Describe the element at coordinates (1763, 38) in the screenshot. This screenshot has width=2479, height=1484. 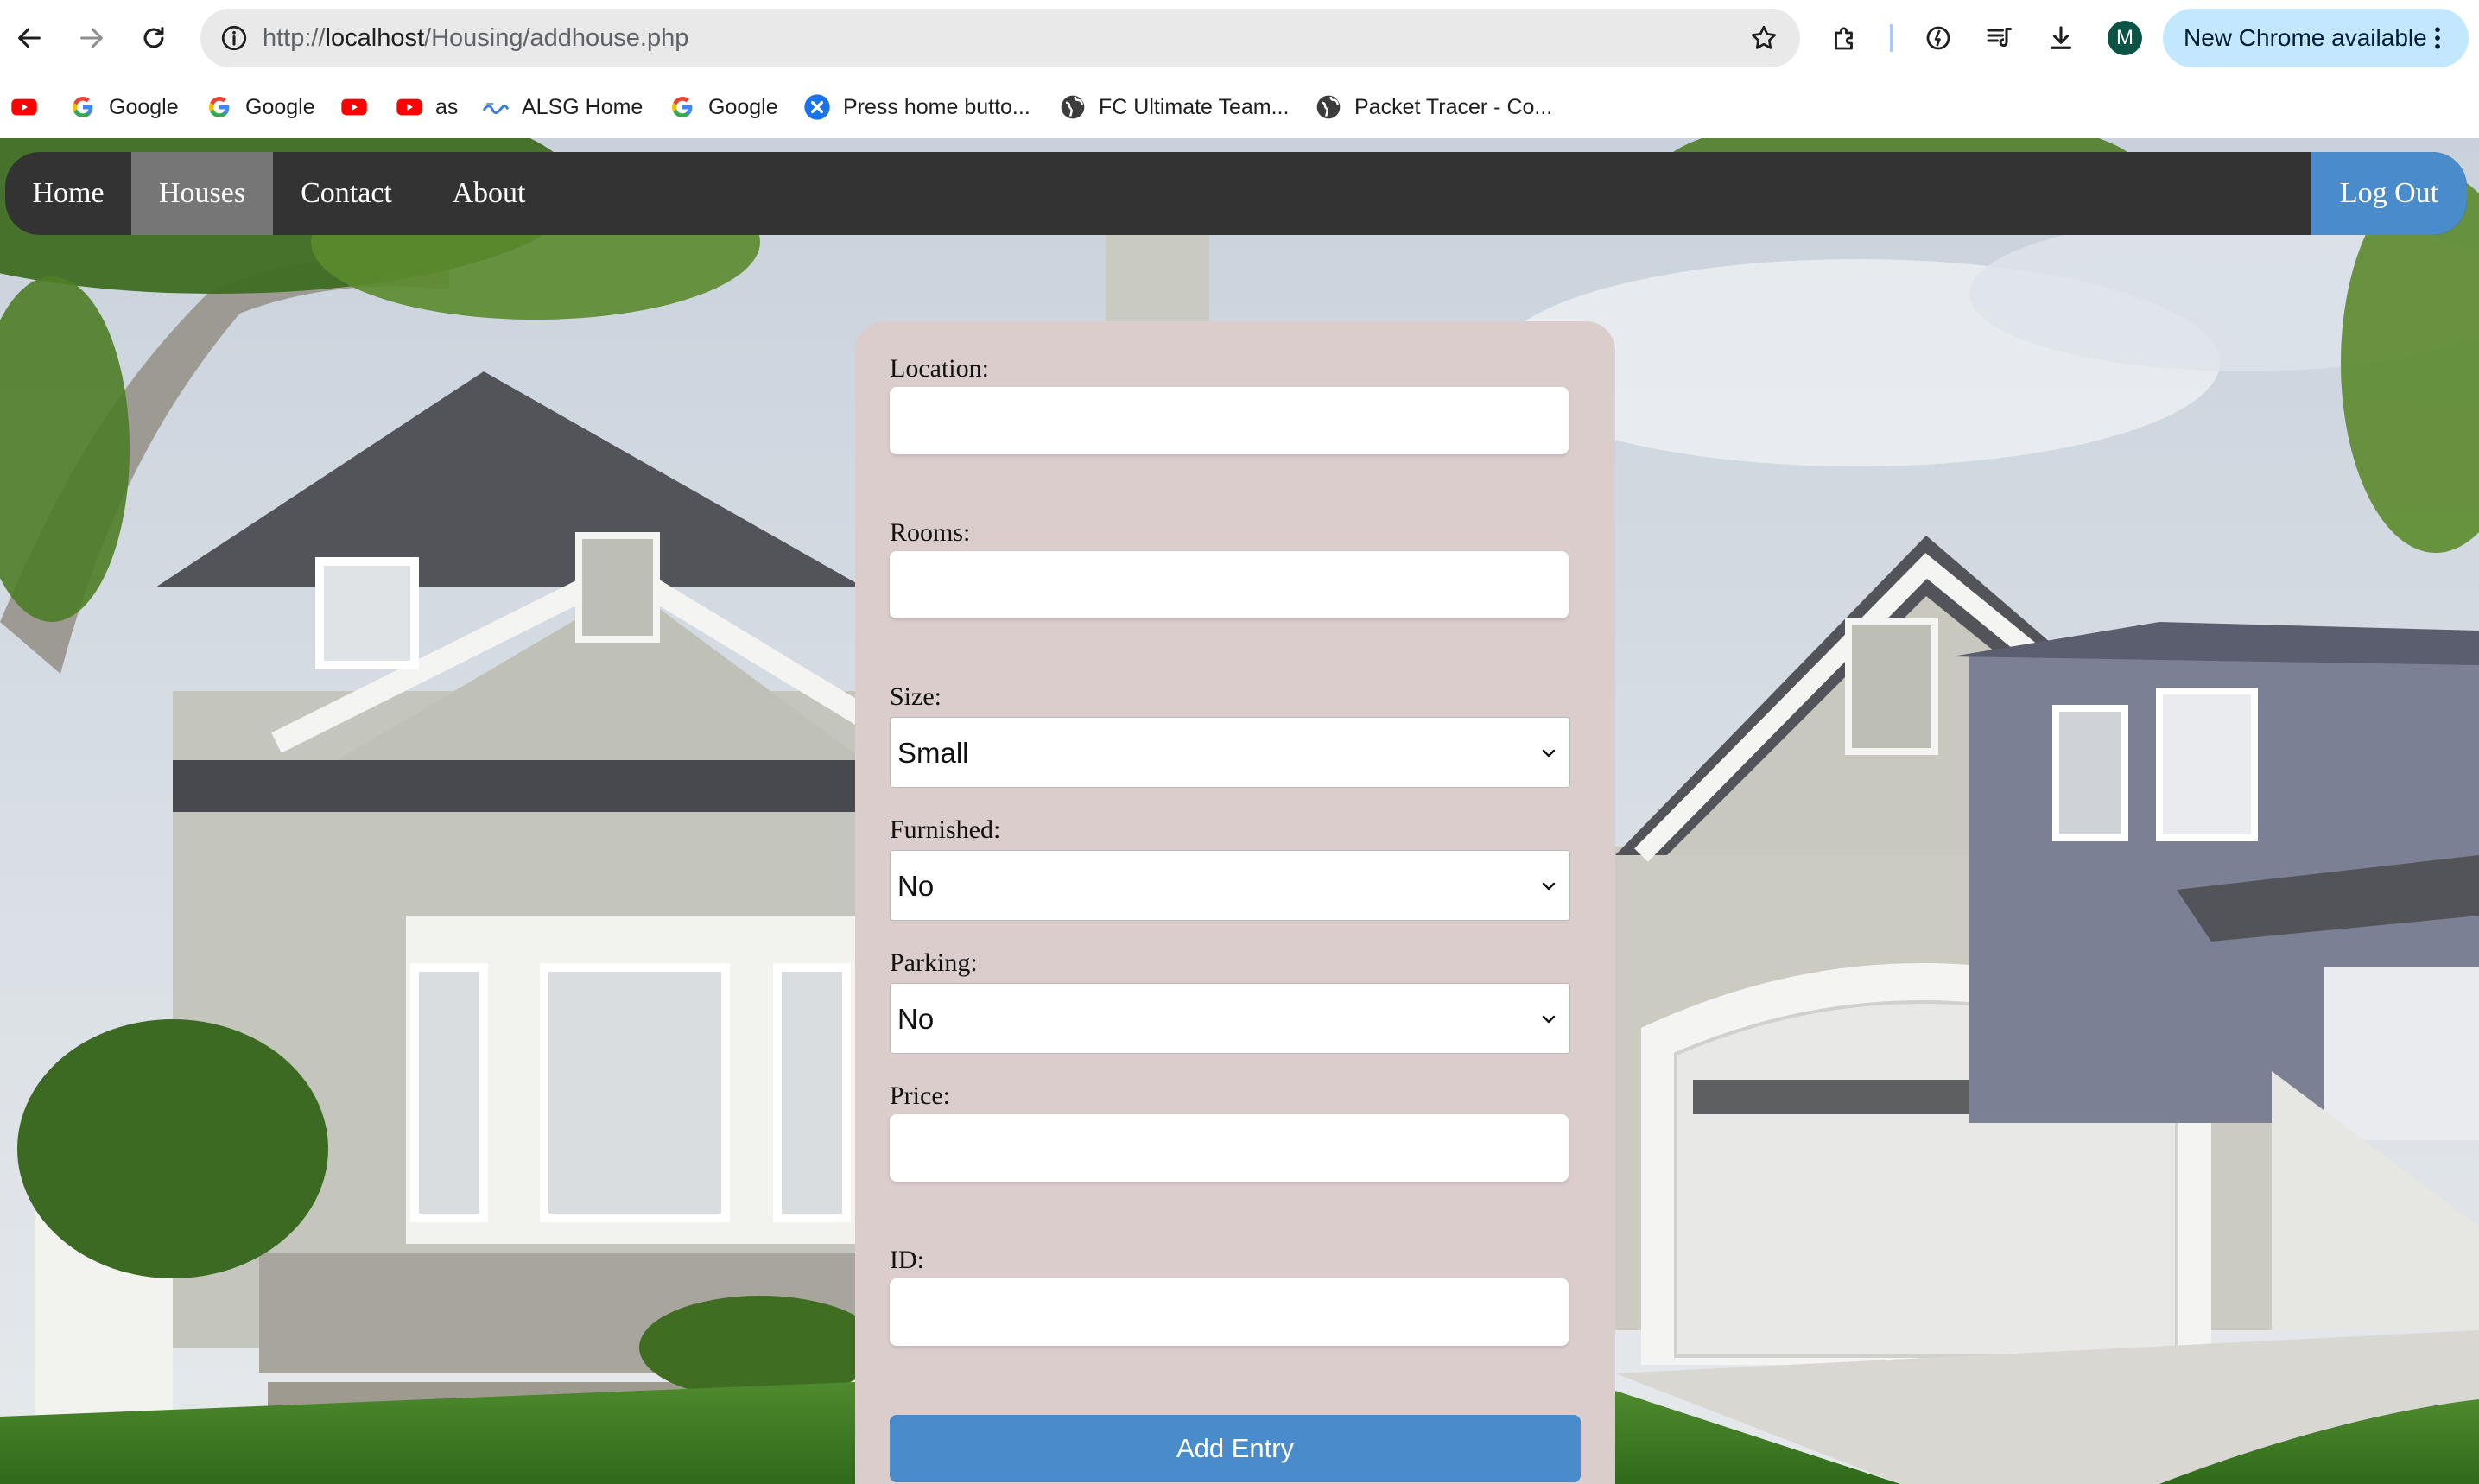
I see `bookmark-star-icon` at that location.